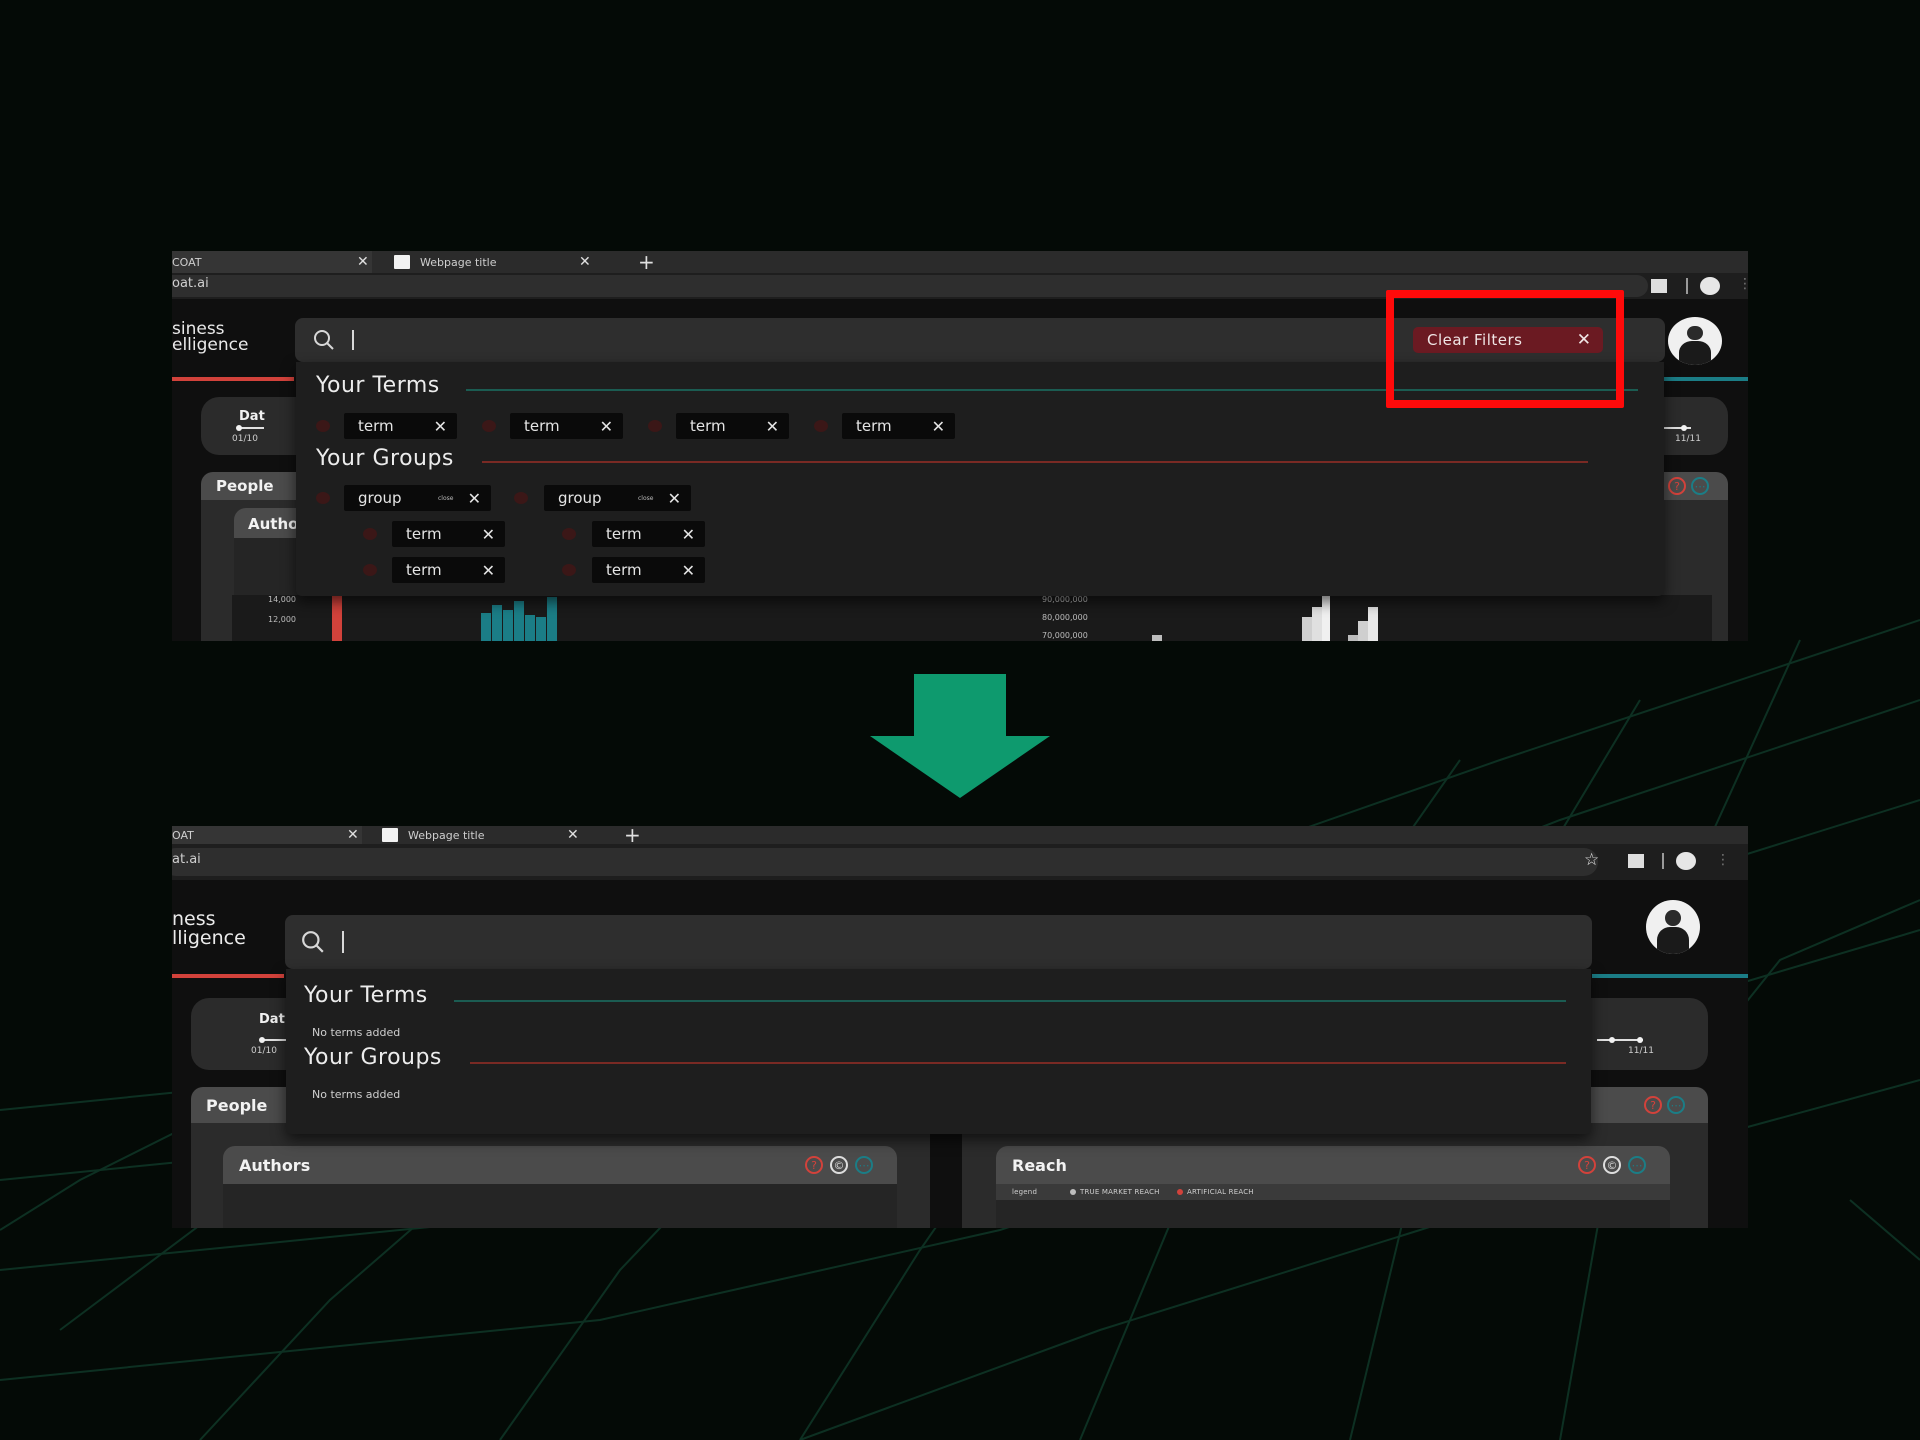 Image resolution: width=1920 pixels, height=1440 pixels. What do you see at coordinates (658, 618) in the screenshot?
I see `authors-chart-area: 14,000 12,000` at bounding box center [658, 618].